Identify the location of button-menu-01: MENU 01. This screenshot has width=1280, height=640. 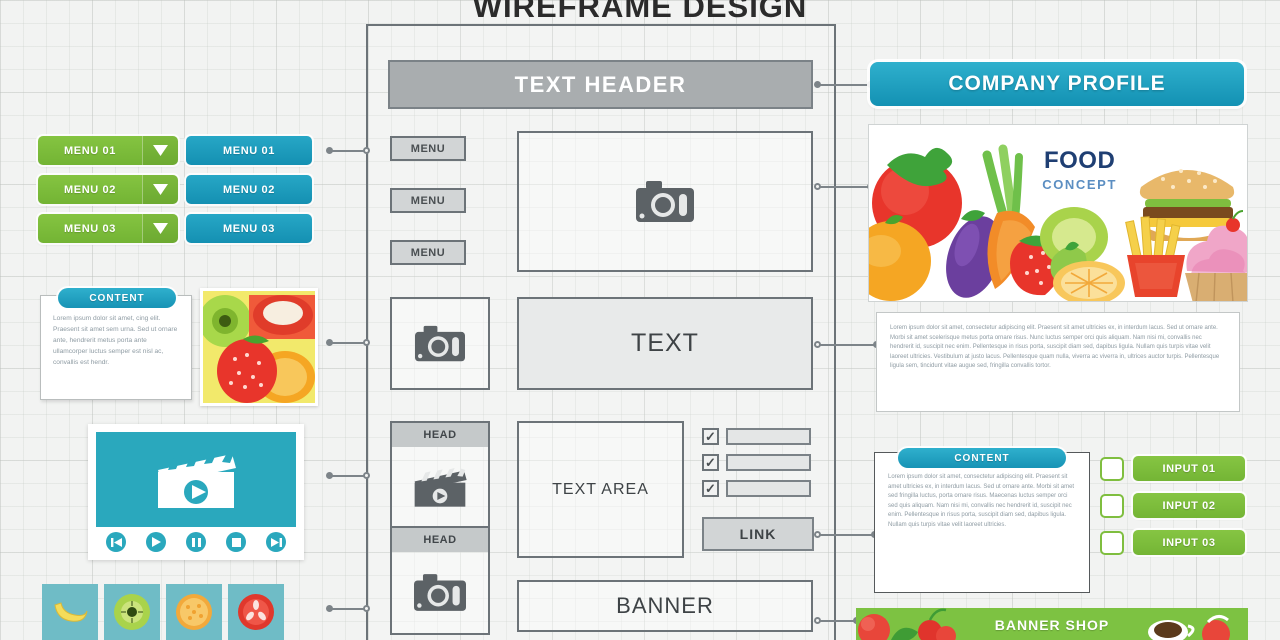
(249, 150).